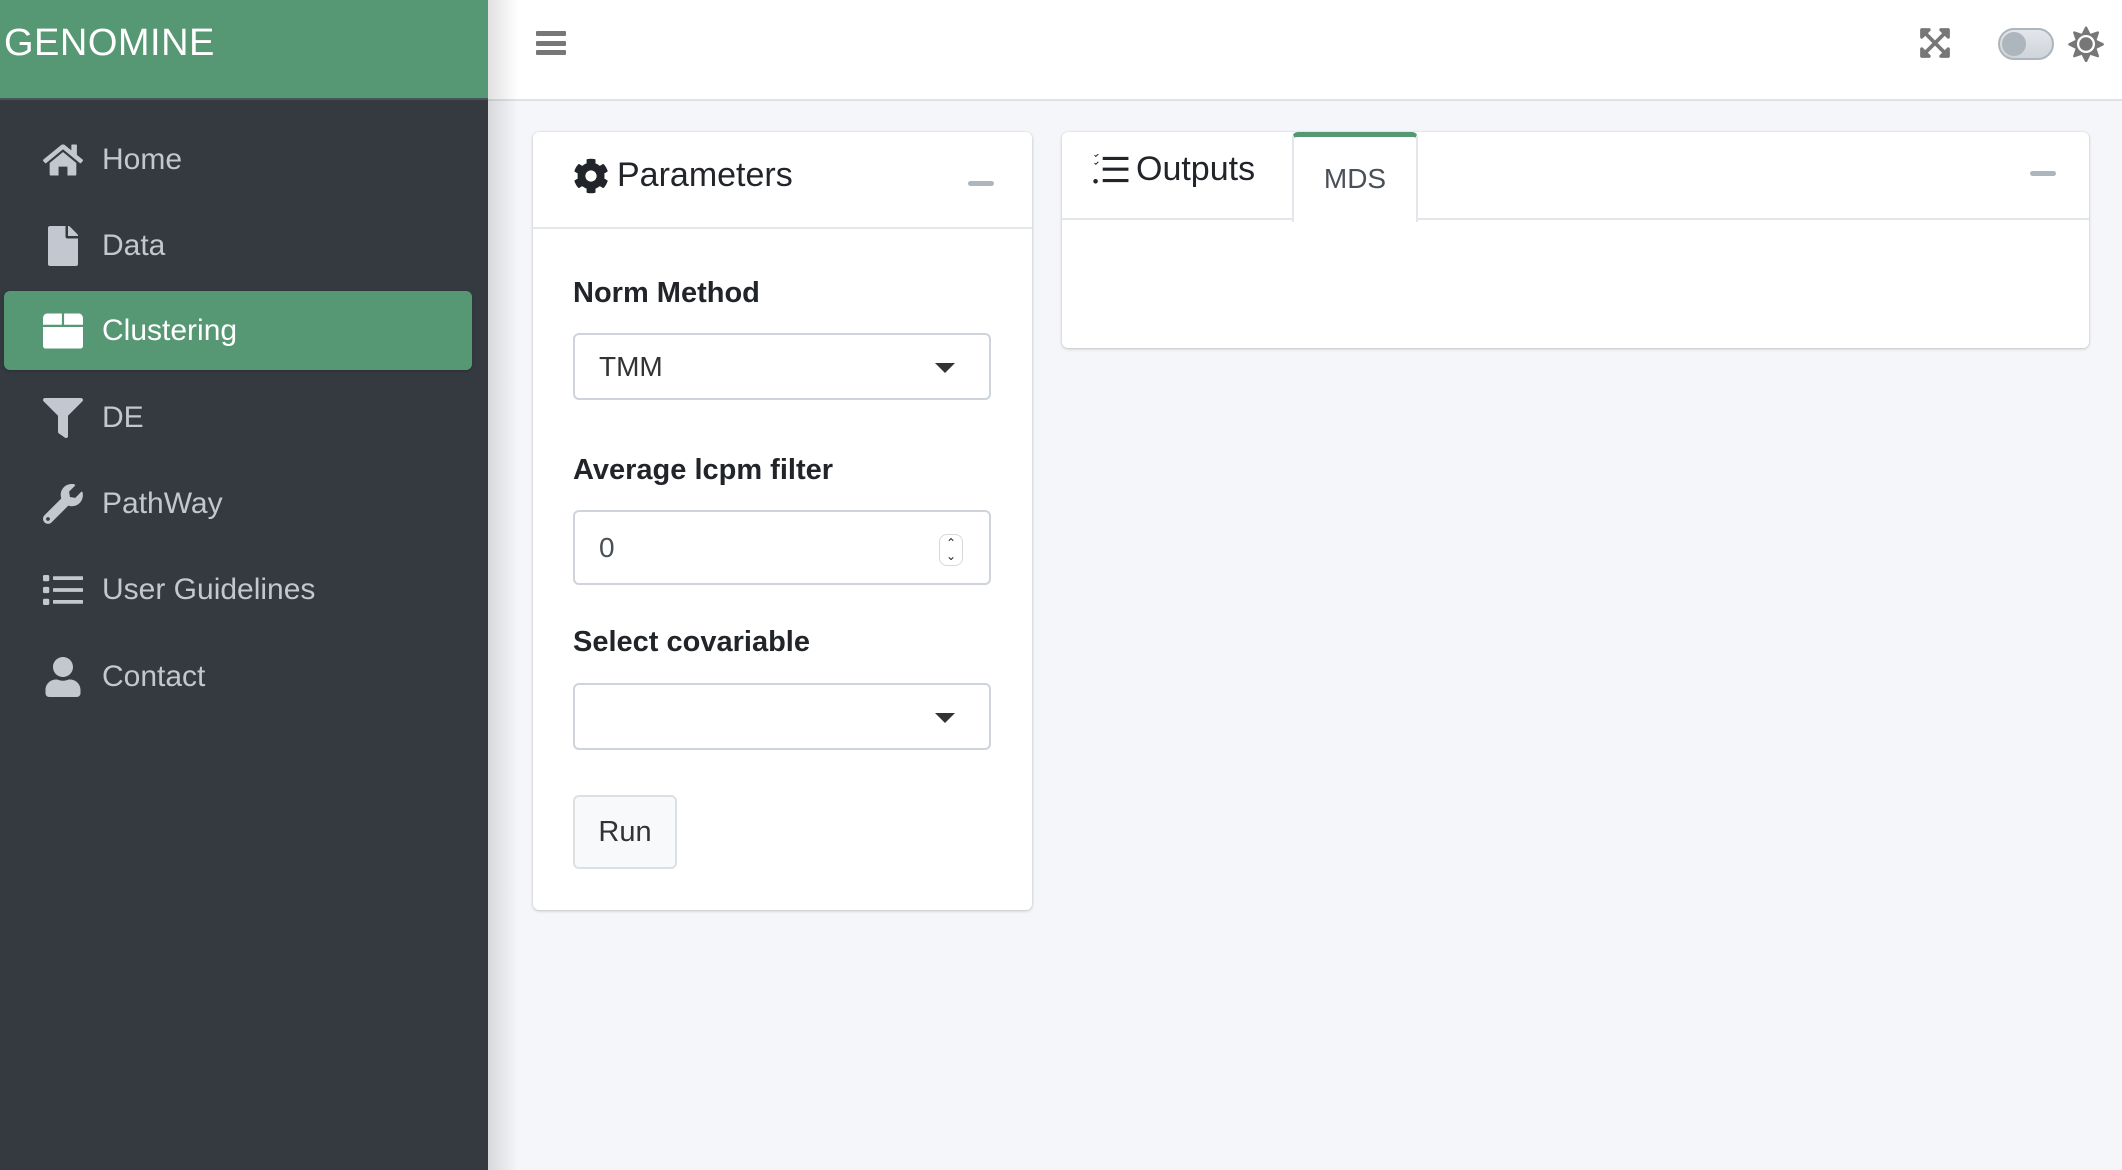  Describe the element at coordinates (63, 677) in the screenshot. I see `user-icon` at that location.